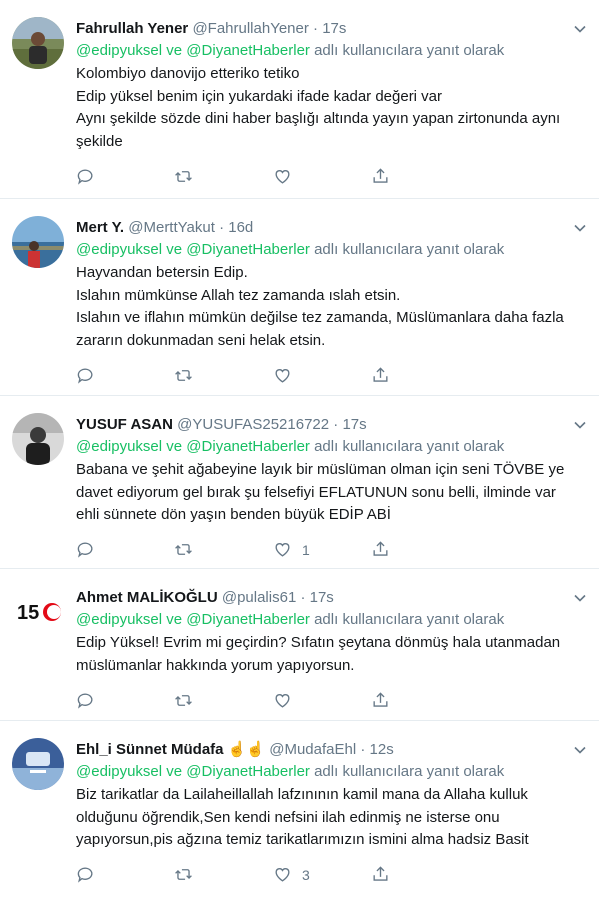 The width and height of the screenshot is (599, 900). Describe the element at coordinates (124, 424) in the screenshot. I see `display-name: YUSUF ASAN` at that location.